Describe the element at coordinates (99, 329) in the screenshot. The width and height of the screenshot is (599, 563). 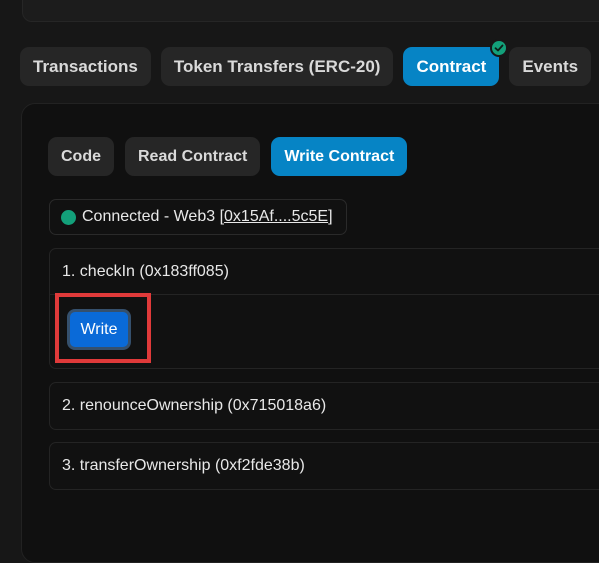
I see `write-button: Write` at that location.